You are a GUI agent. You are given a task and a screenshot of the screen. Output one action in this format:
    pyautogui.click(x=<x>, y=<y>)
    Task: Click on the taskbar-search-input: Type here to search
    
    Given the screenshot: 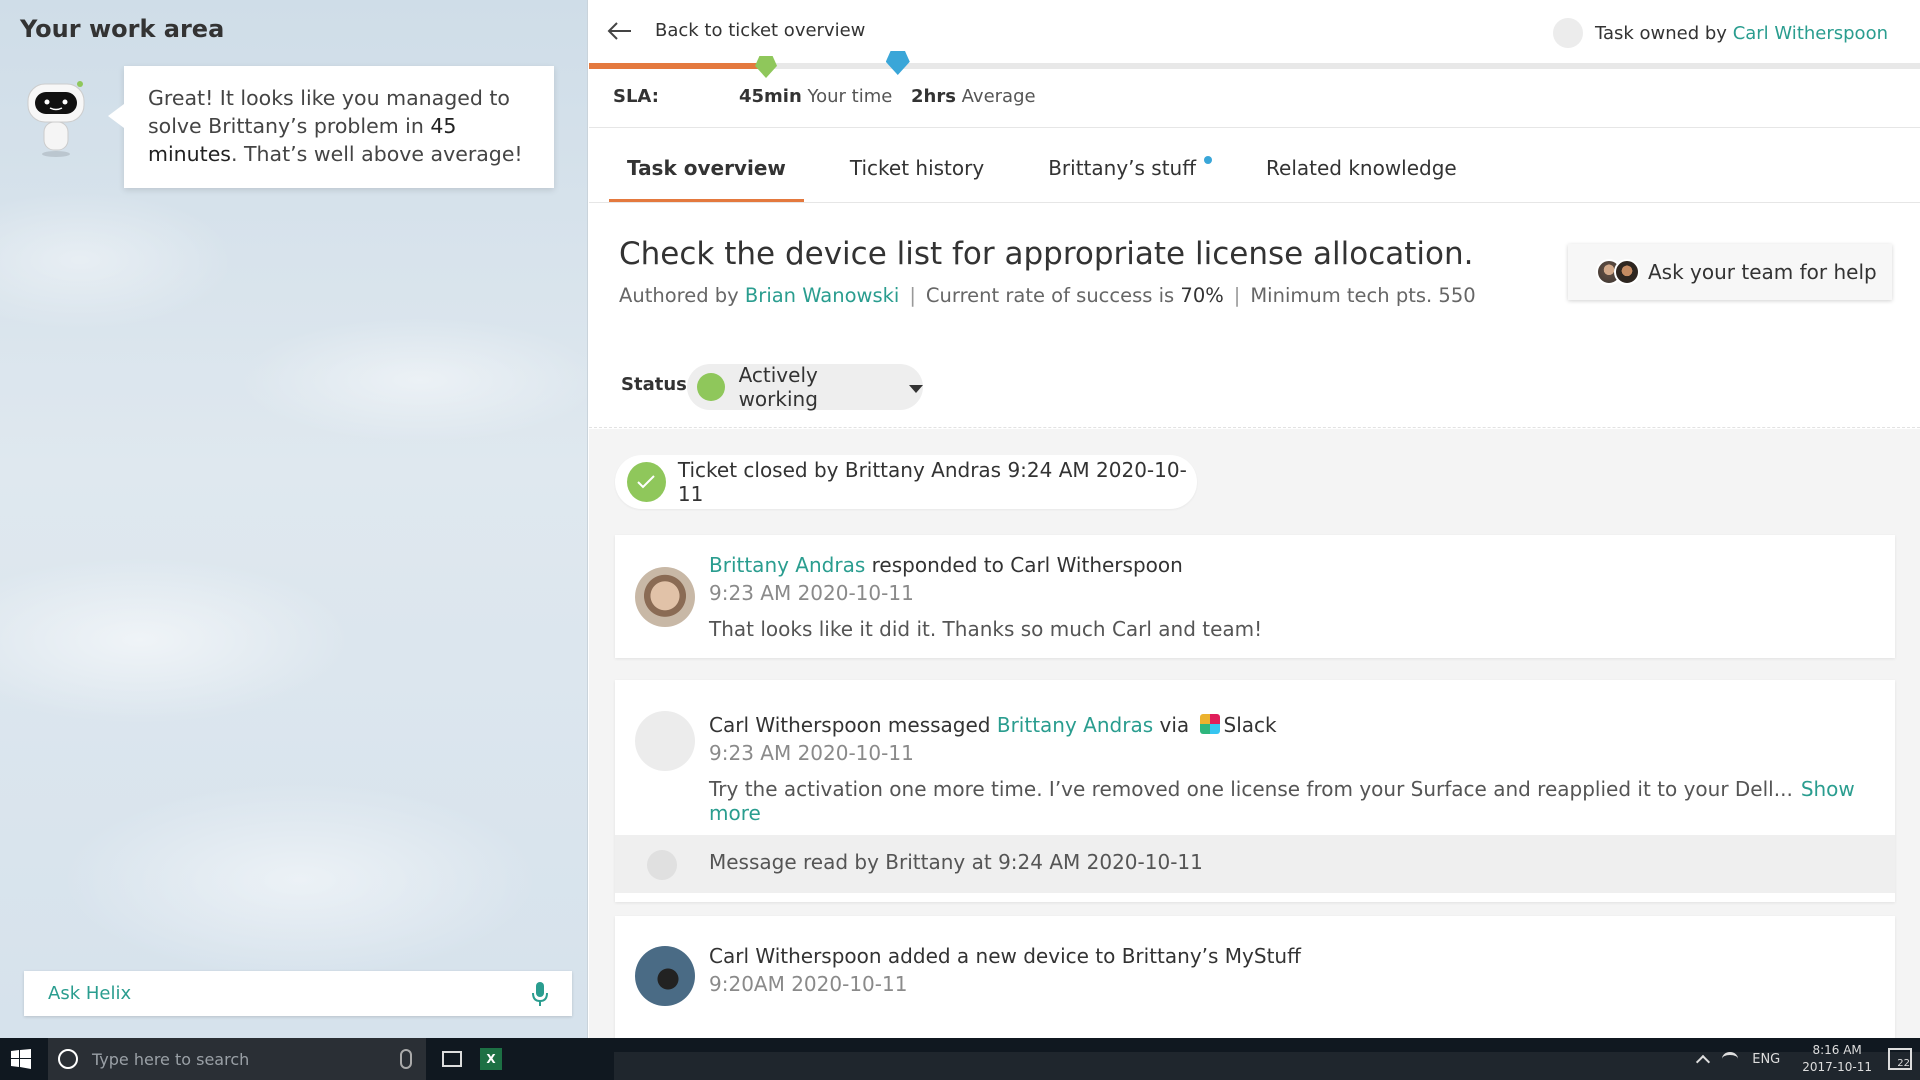 What is the action you would take?
    pyautogui.click(x=237, y=1059)
    